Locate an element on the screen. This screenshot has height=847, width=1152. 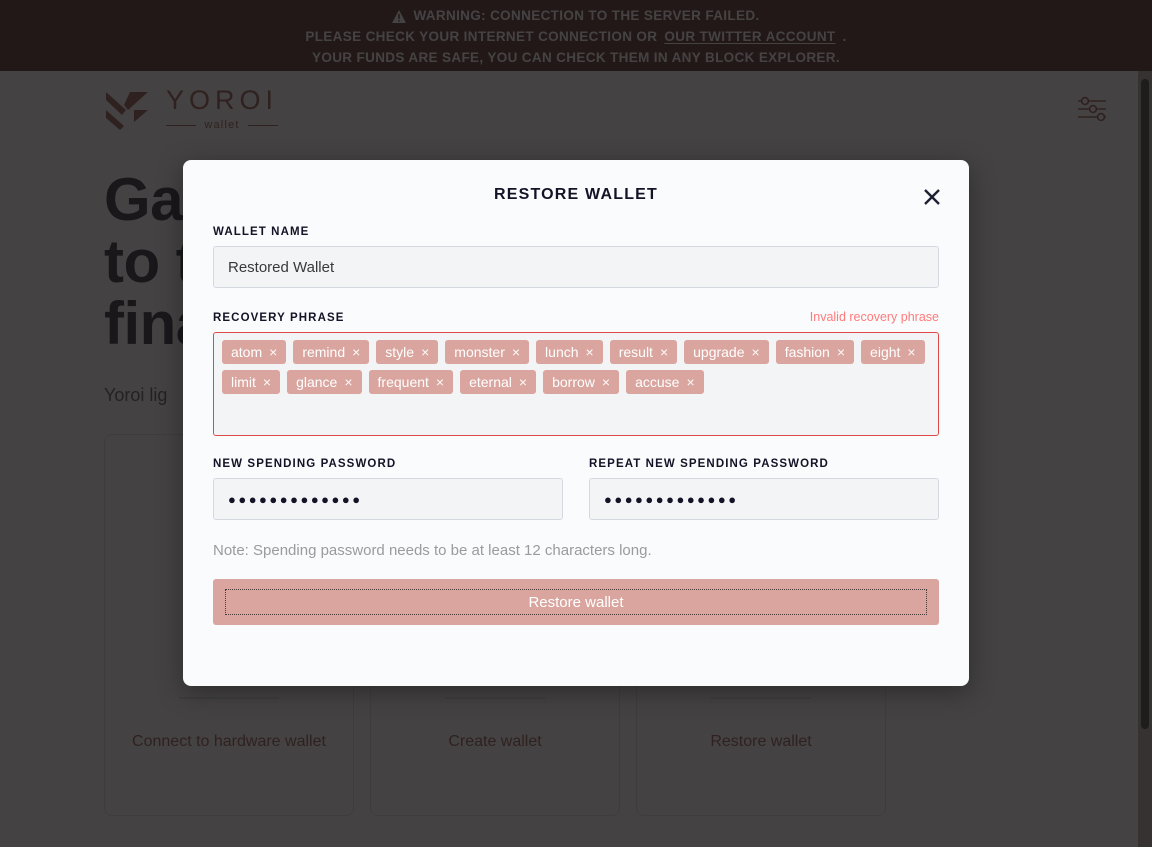
restore-wallet-submit-label: Restore wallet is located at coordinates (576, 602).